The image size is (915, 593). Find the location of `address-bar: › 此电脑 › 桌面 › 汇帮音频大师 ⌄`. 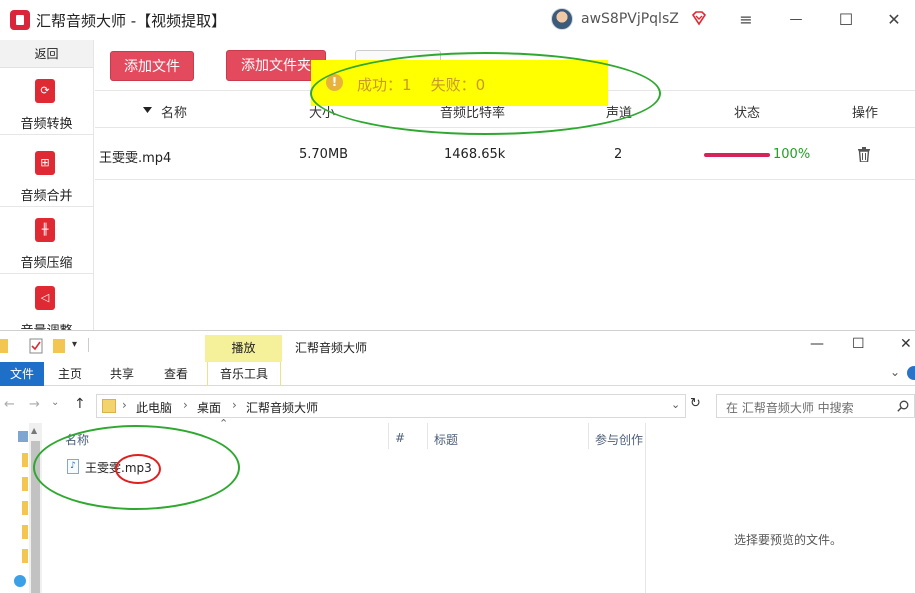

address-bar: › 此电脑 › 桌面 › 汇帮音频大师 ⌄ is located at coordinates (391, 406).